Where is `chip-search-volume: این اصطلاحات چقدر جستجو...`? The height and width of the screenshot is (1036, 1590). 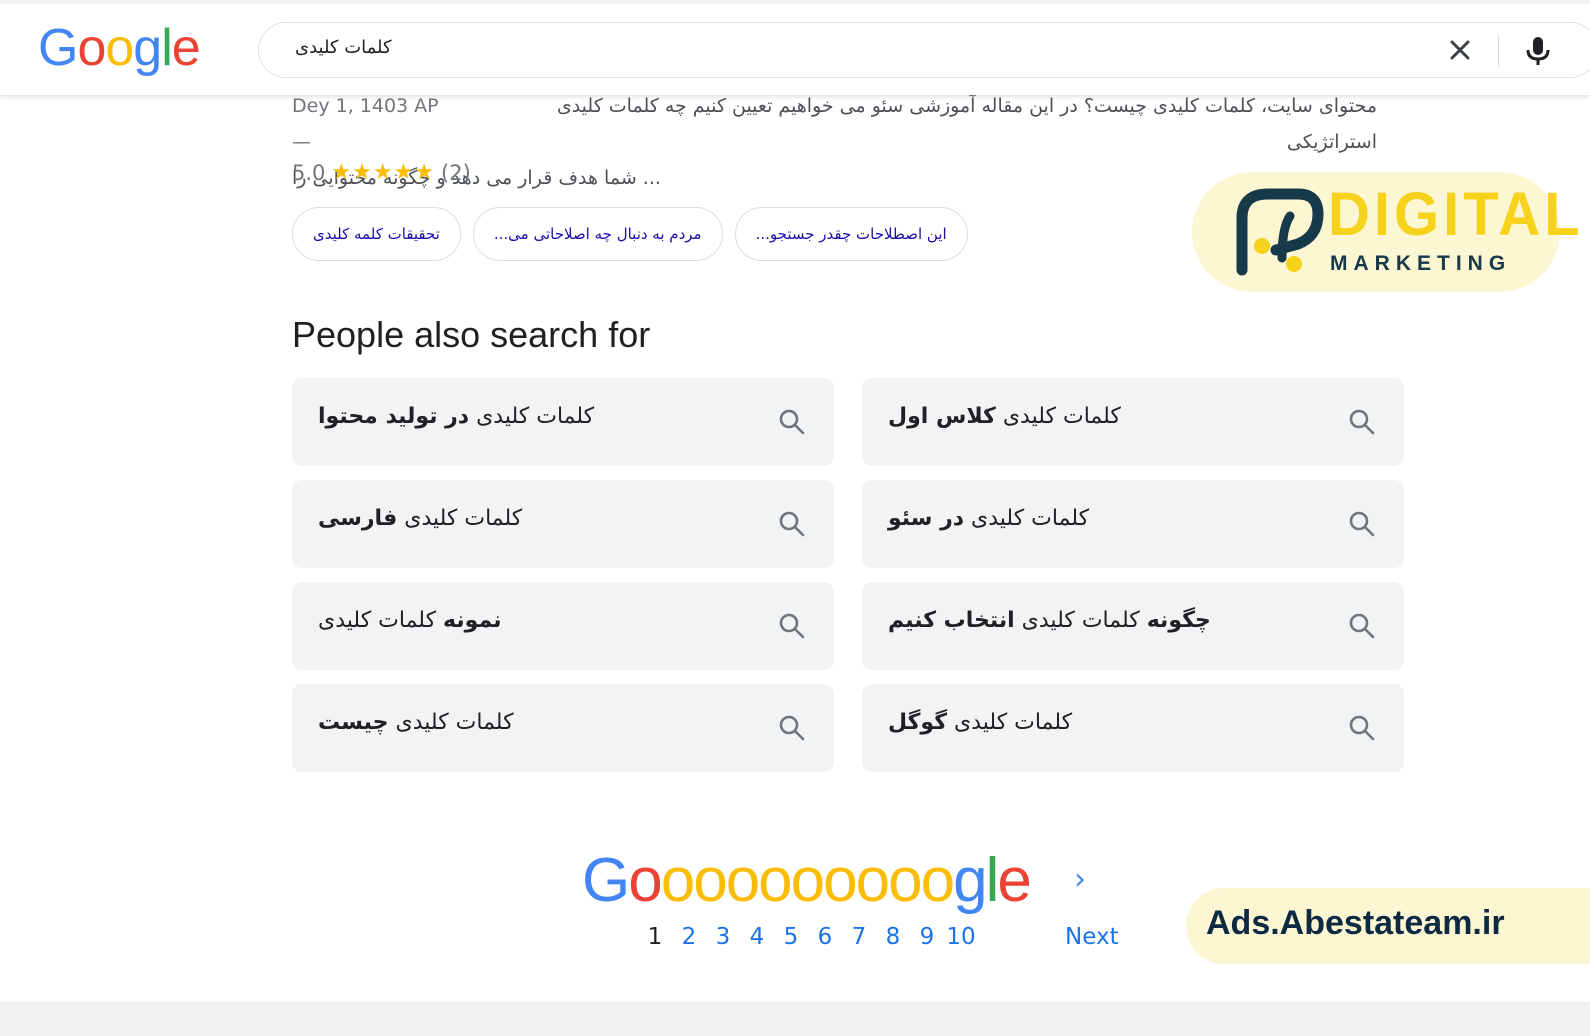 chip-search-volume: این اصطلاحات چقدر جستجو... is located at coordinates (851, 234).